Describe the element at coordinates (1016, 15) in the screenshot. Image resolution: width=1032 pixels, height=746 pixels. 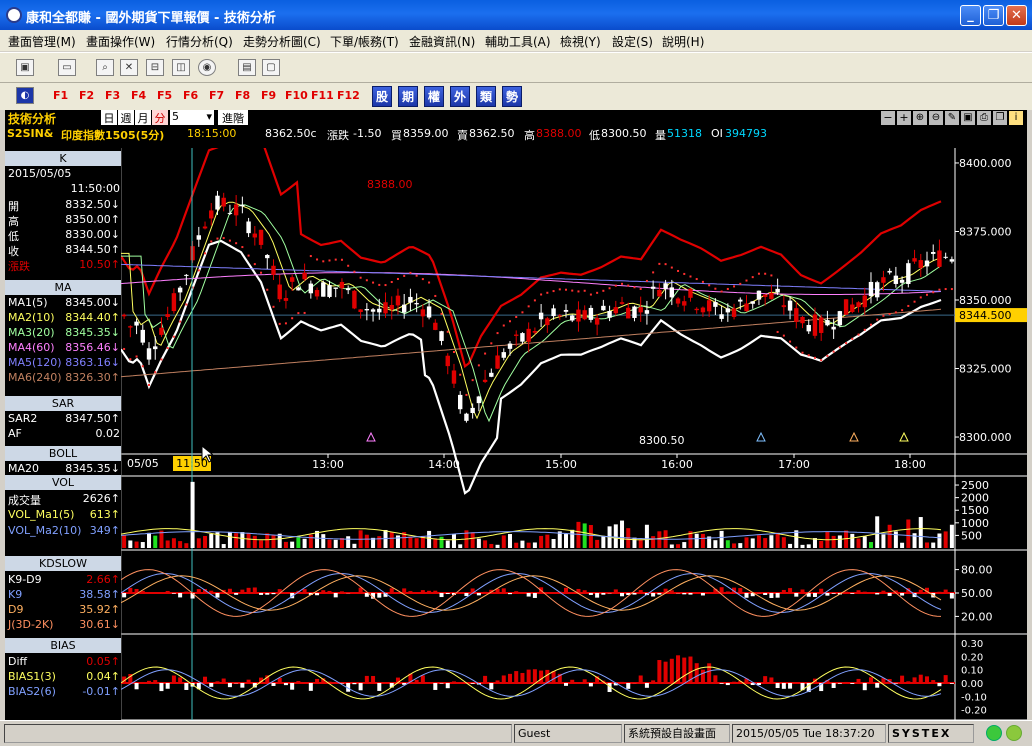
I see `close-button: ✕` at that location.